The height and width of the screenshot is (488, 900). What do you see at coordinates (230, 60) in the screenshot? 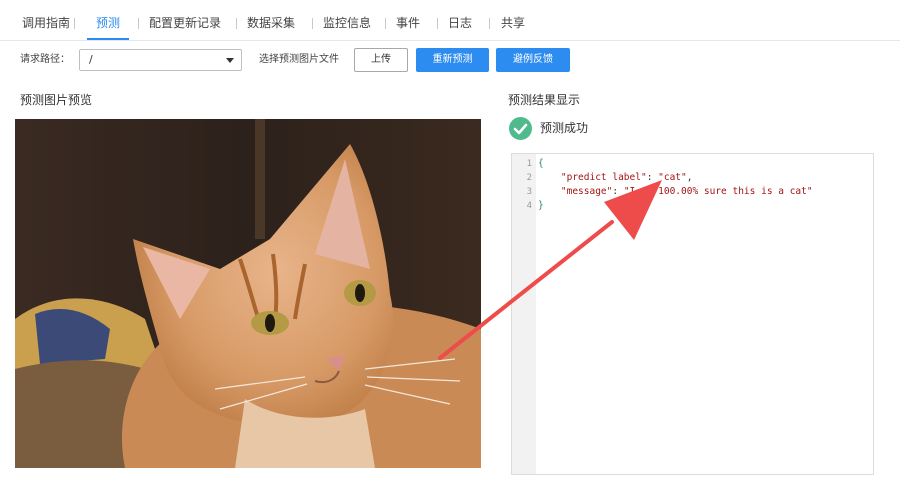
I see `chevron-down-icon` at bounding box center [230, 60].